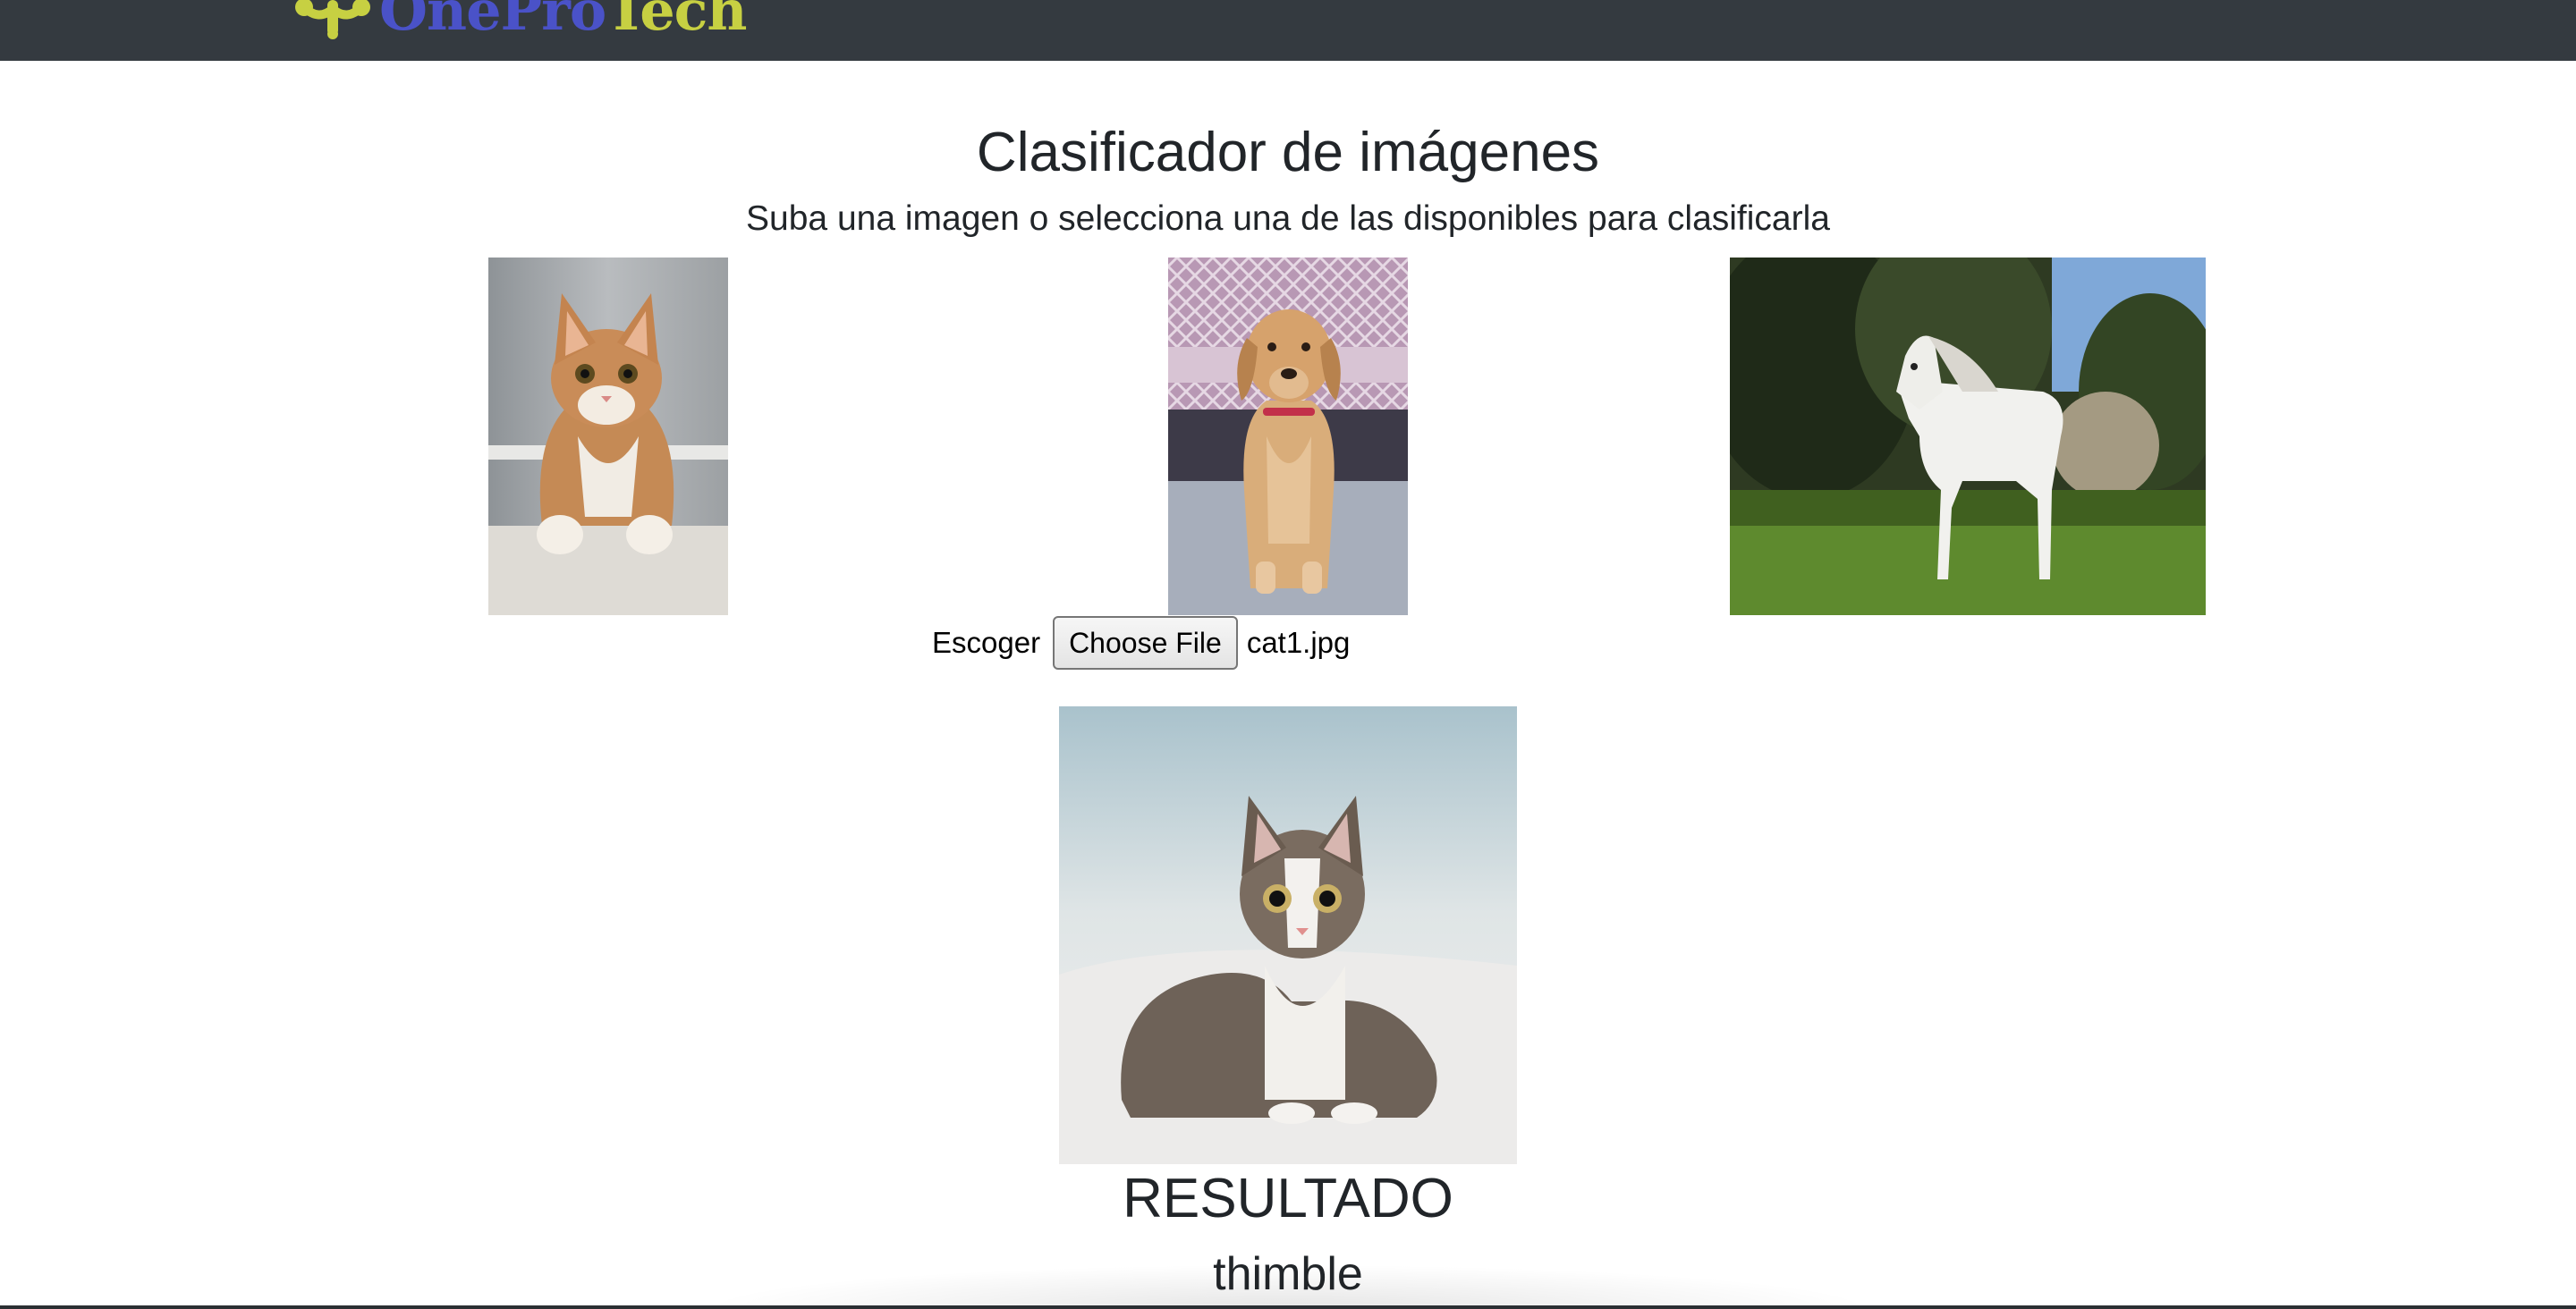 This screenshot has width=2576, height=1309. I want to click on dog-photo-icon, so click(1288, 436).